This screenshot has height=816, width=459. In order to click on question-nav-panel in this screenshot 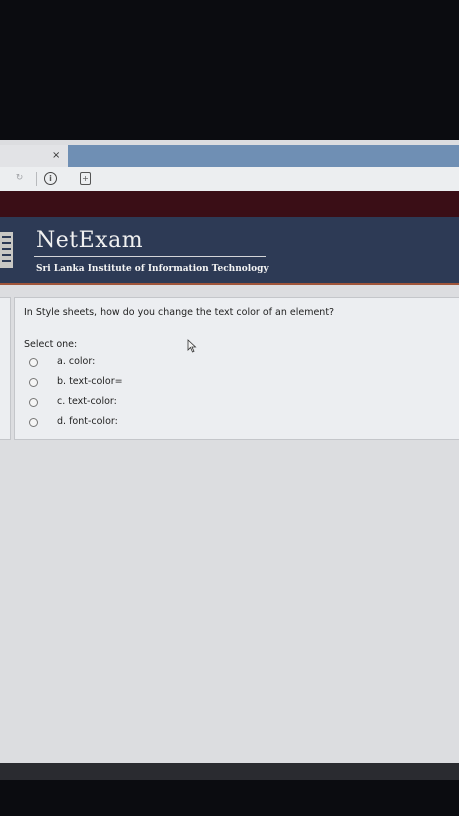, I will do `click(5, 368)`.